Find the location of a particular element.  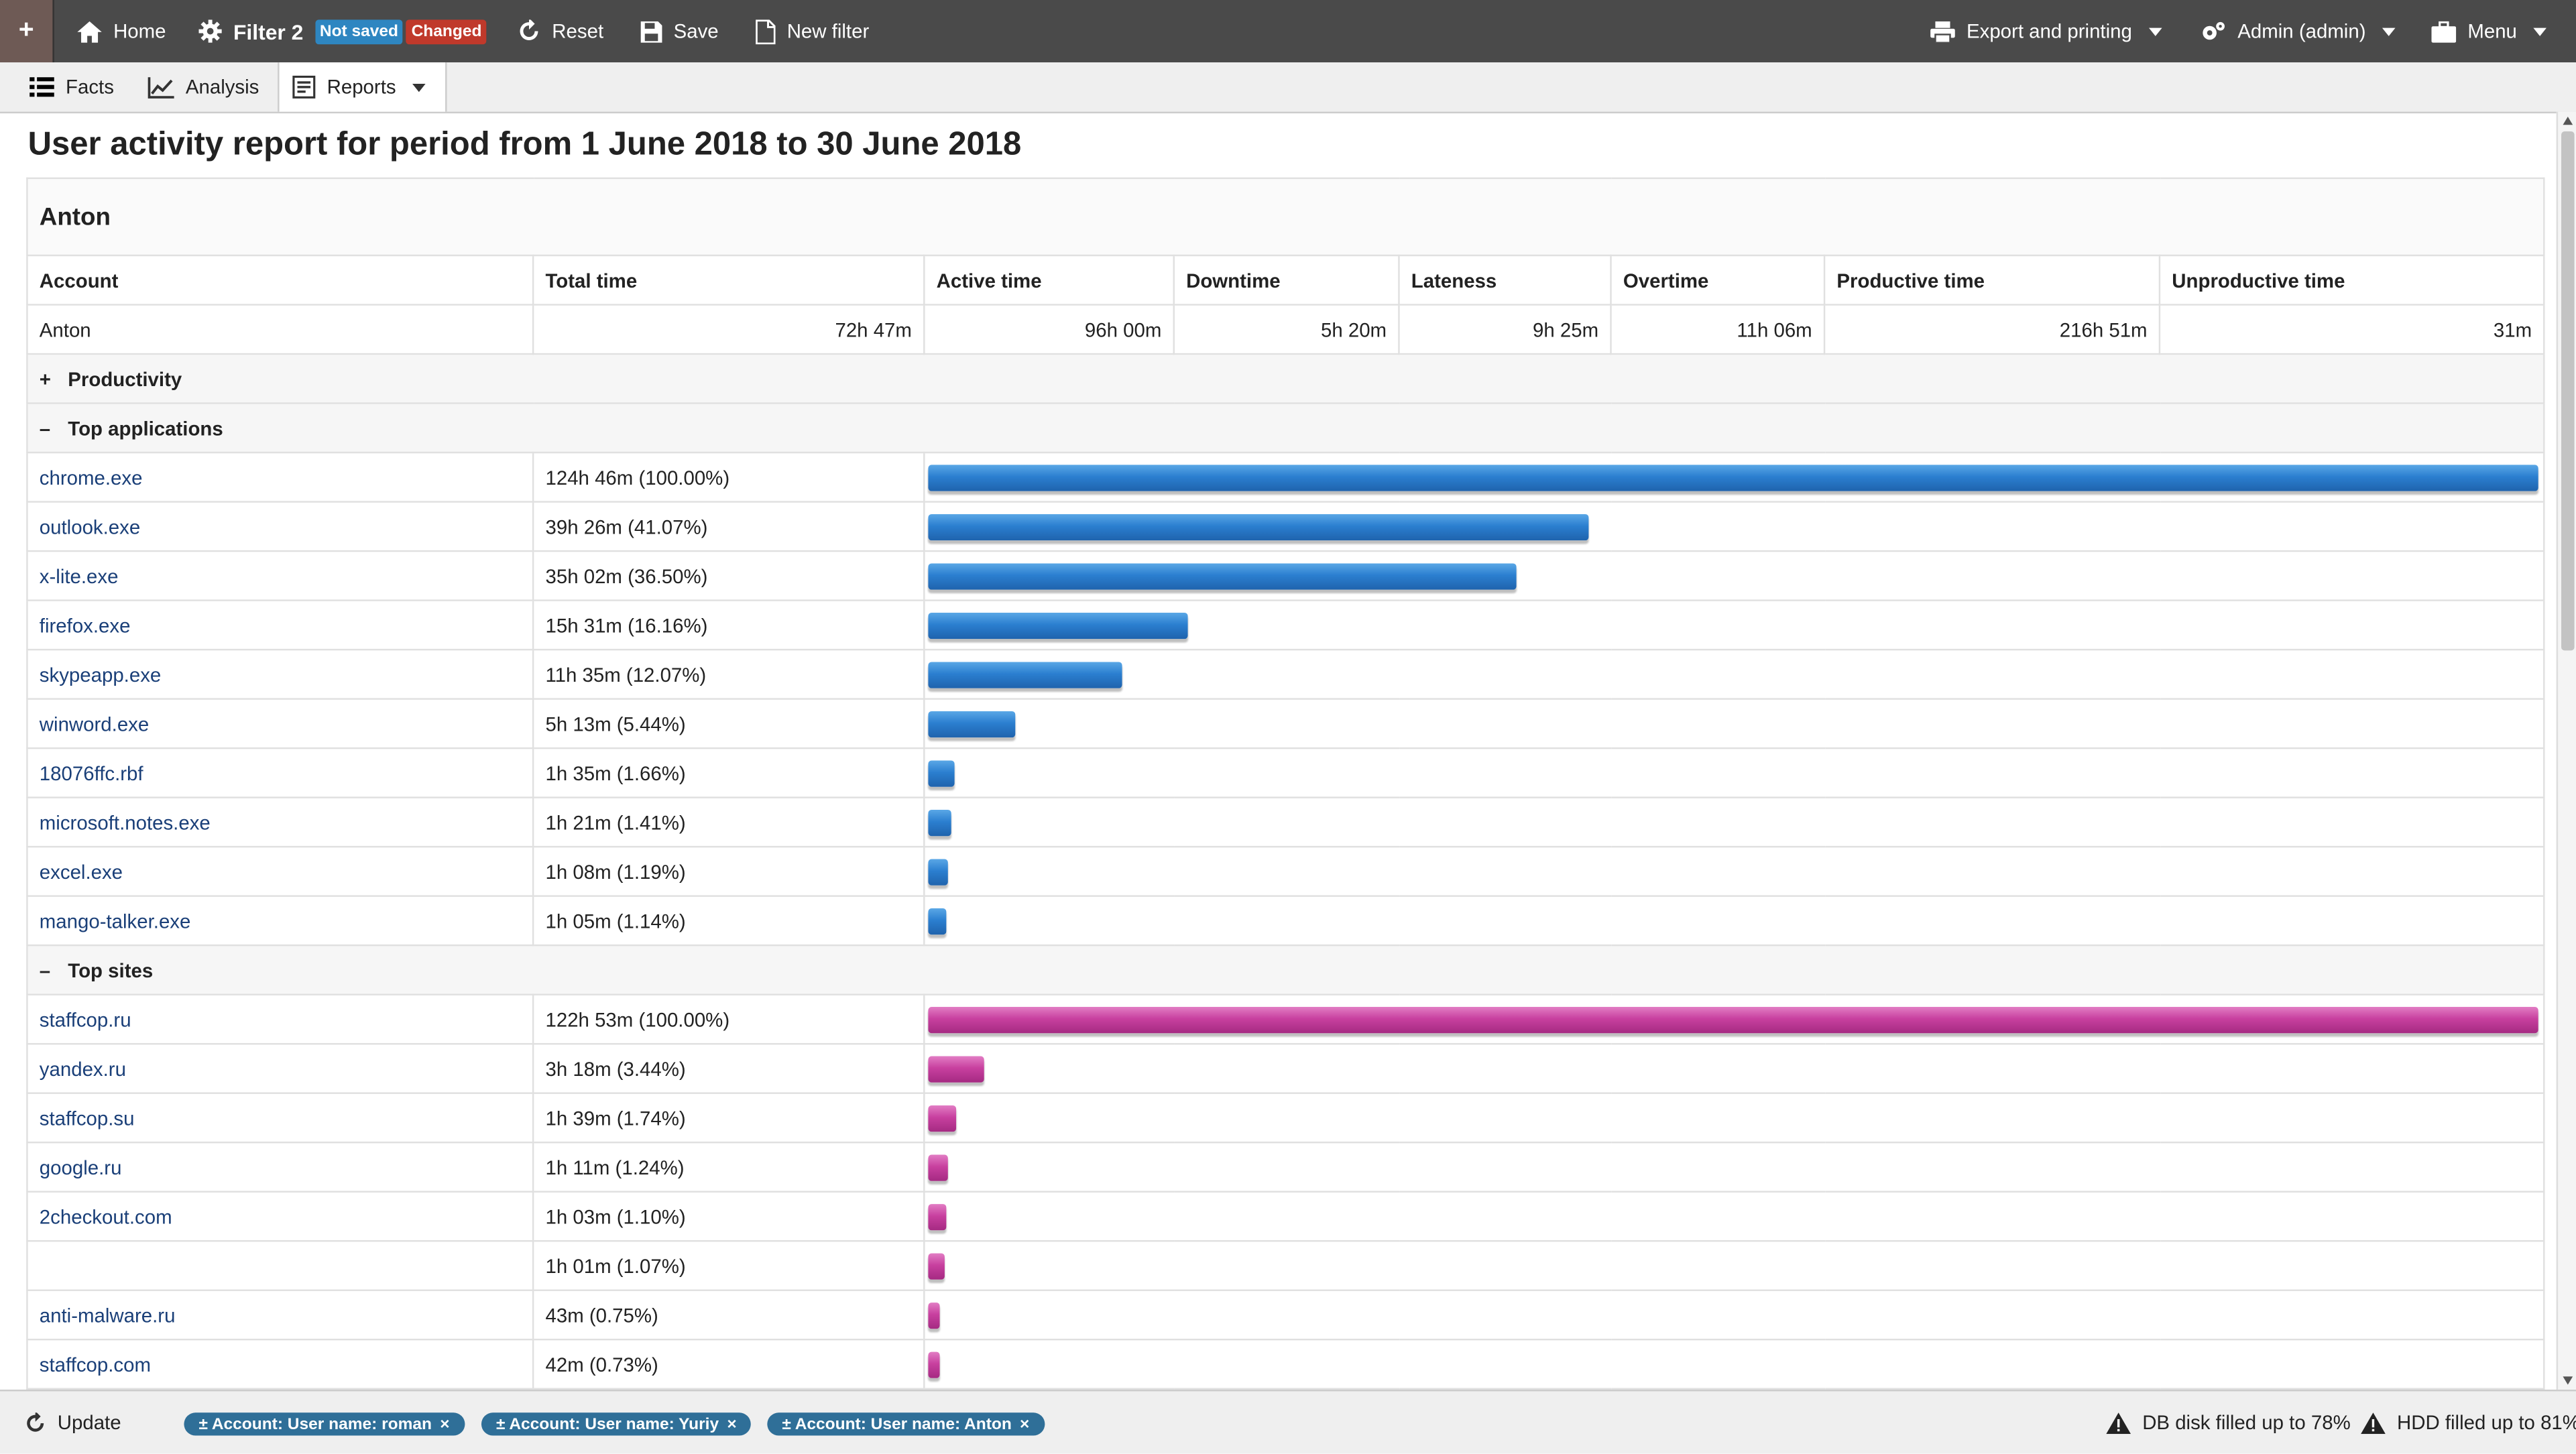

site-row-name: anti-malware.ru is located at coordinates (280, 1315).